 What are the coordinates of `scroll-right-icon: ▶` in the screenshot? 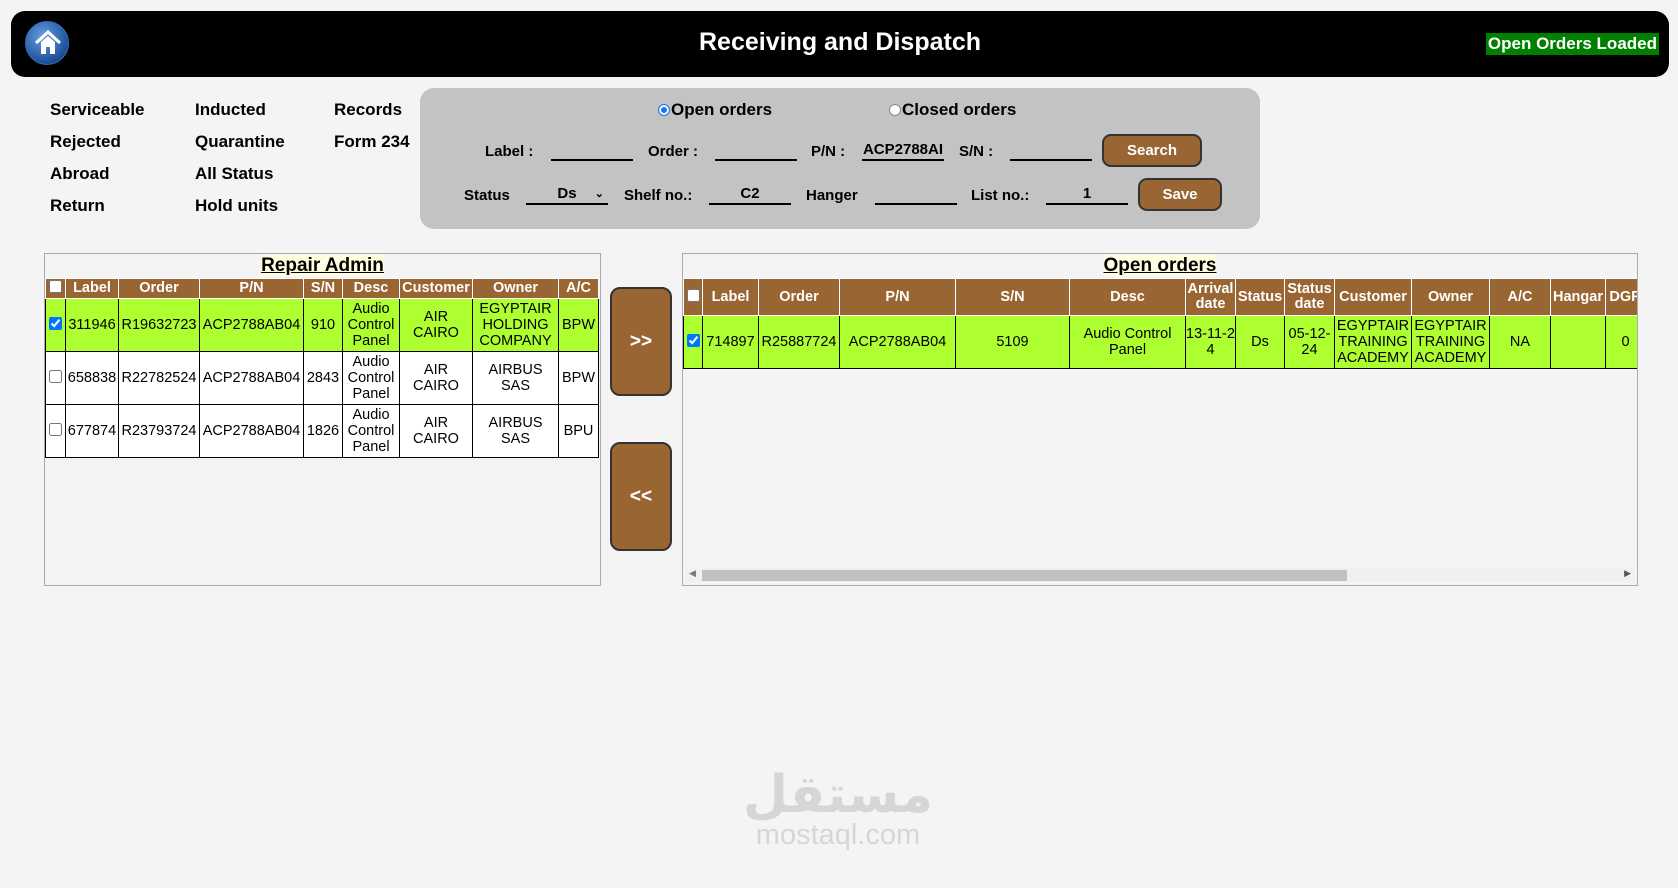 It's located at (1627, 573).